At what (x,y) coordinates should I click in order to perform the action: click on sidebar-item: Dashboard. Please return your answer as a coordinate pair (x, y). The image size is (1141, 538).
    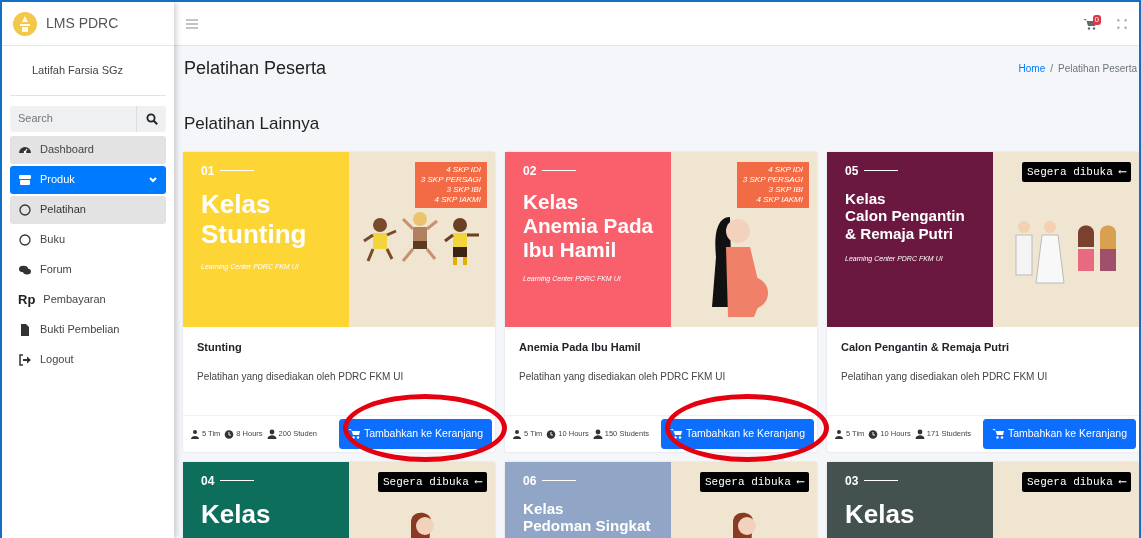
    Looking at the image, I should click on (88, 149).